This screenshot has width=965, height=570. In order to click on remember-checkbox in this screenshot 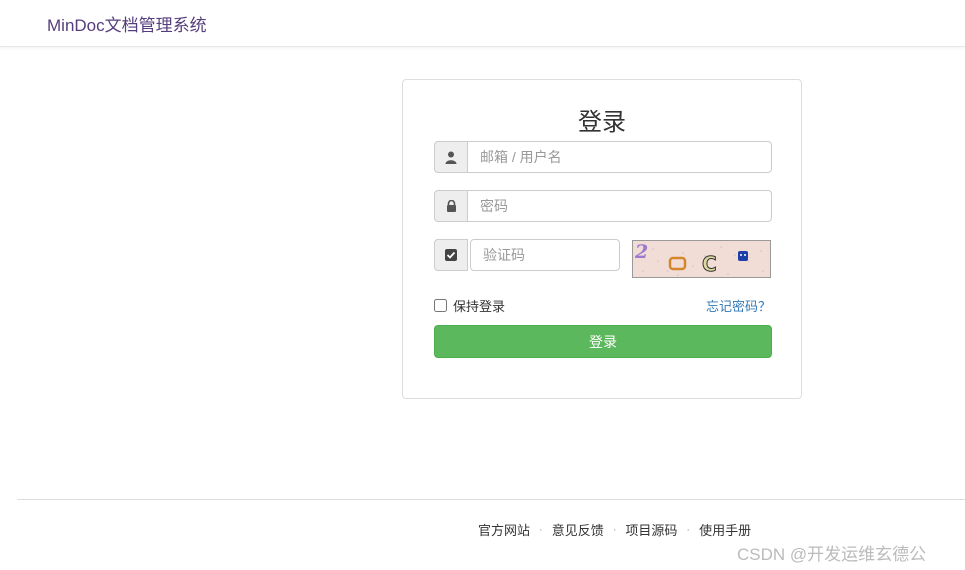, I will do `click(440, 305)`.